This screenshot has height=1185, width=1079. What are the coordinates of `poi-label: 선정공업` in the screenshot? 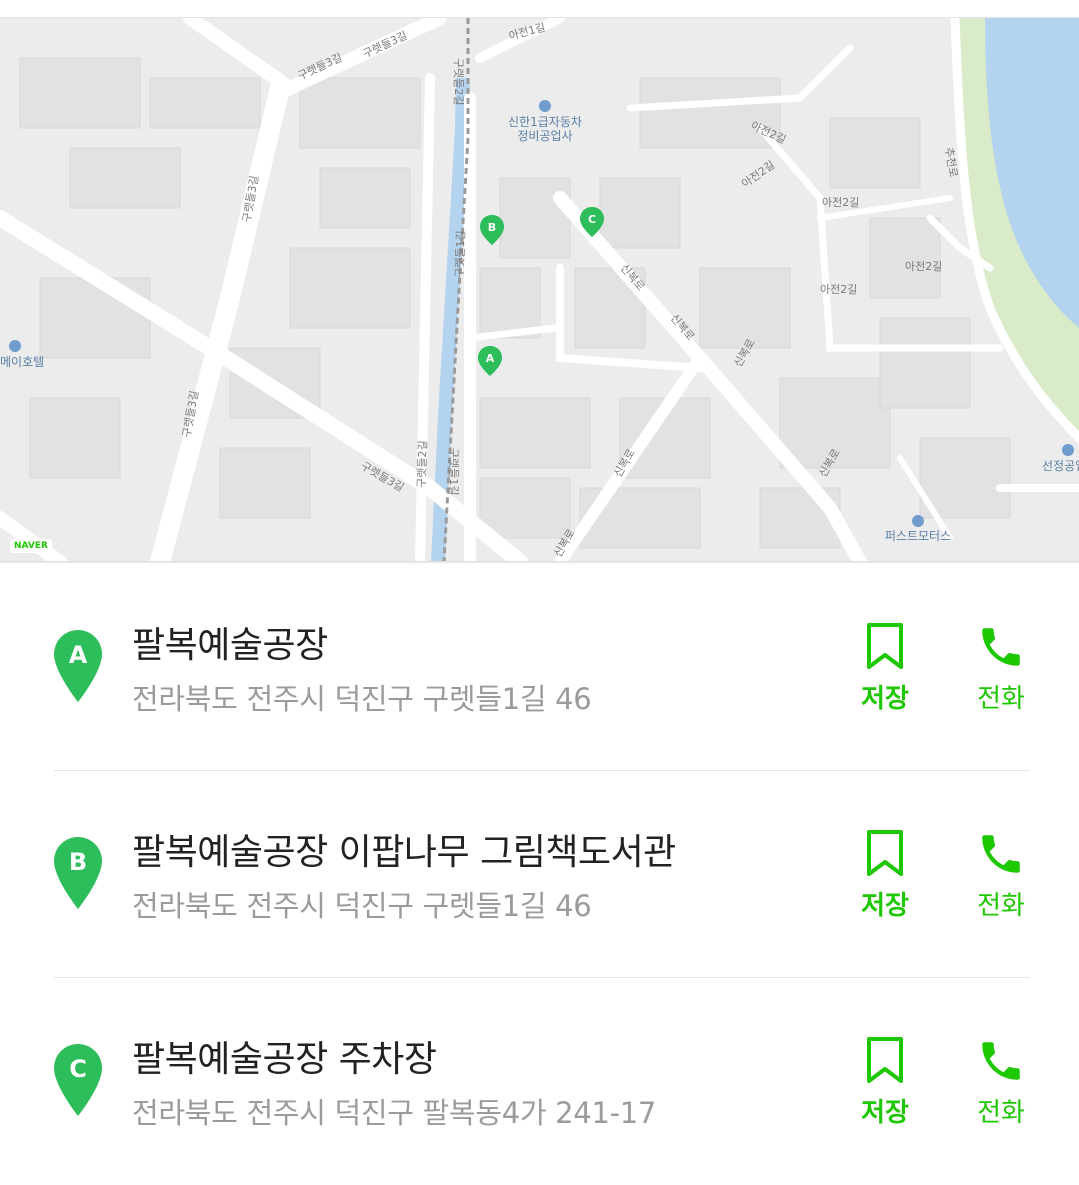 It's located at (1060, 466).